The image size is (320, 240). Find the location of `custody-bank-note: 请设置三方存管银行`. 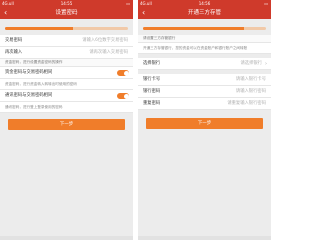

custody-bank-note: 请设置三方存管银行 is located at coordinates (204, 39).